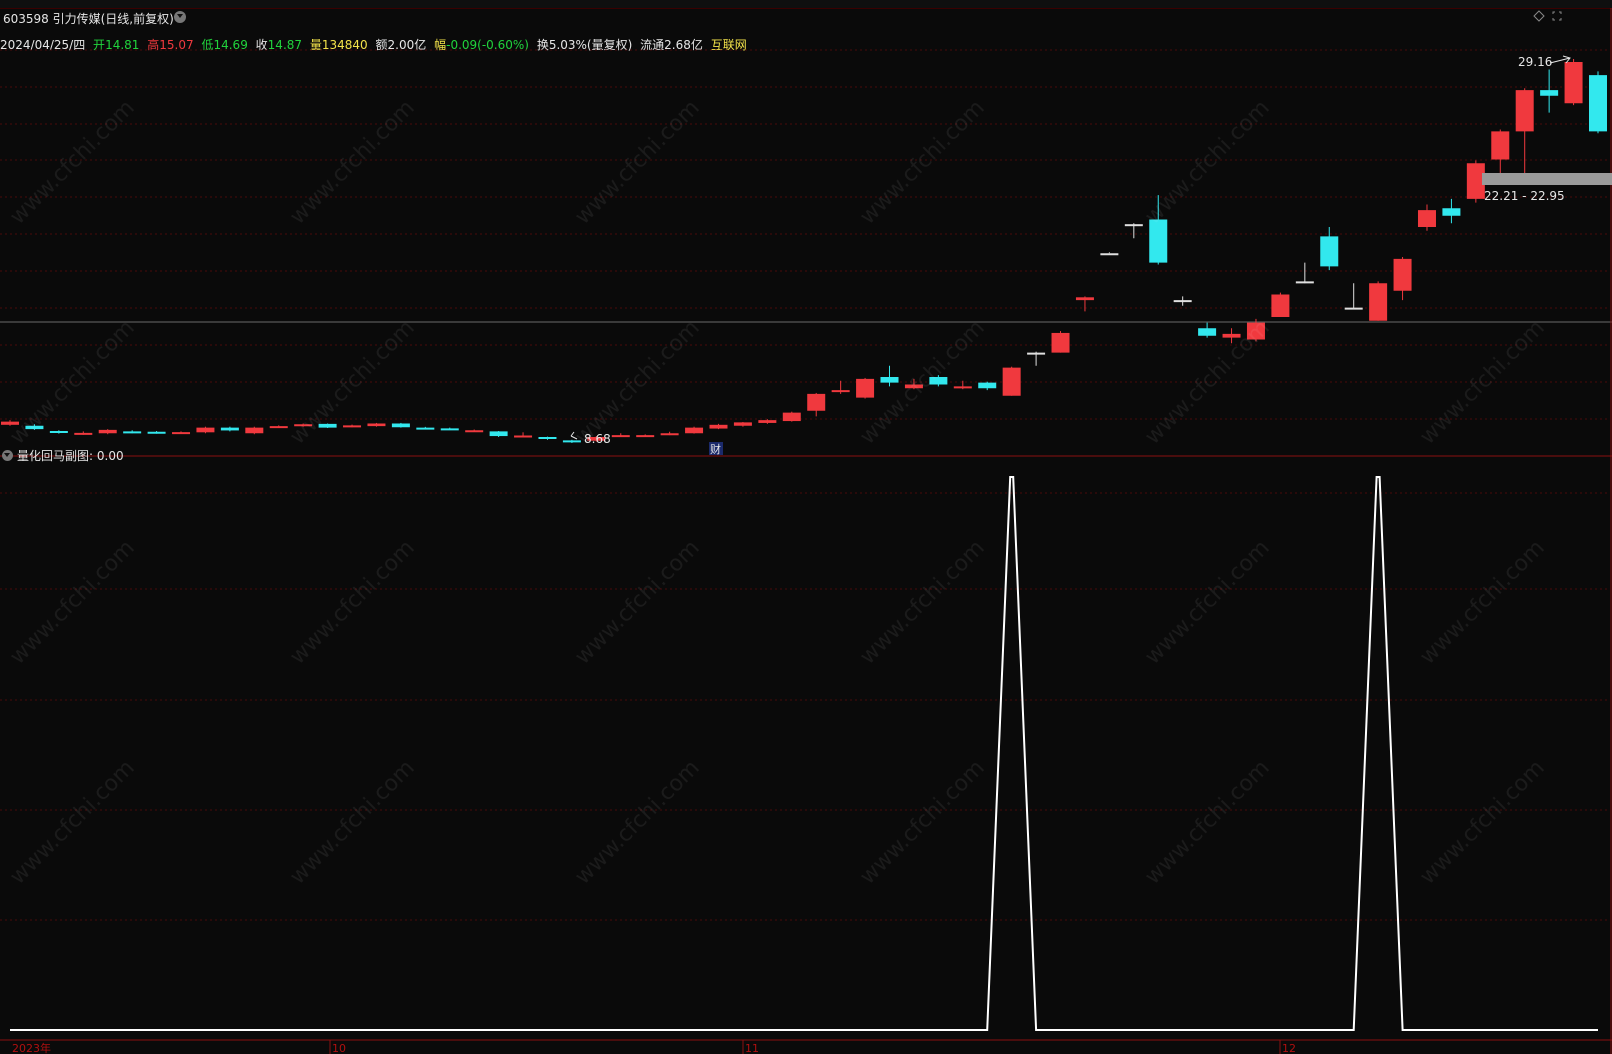 This screenshot has width=1612, height=1054. I want to click on indicator-title-bar: 量化回马副图: 0.00, so click(63, 455).